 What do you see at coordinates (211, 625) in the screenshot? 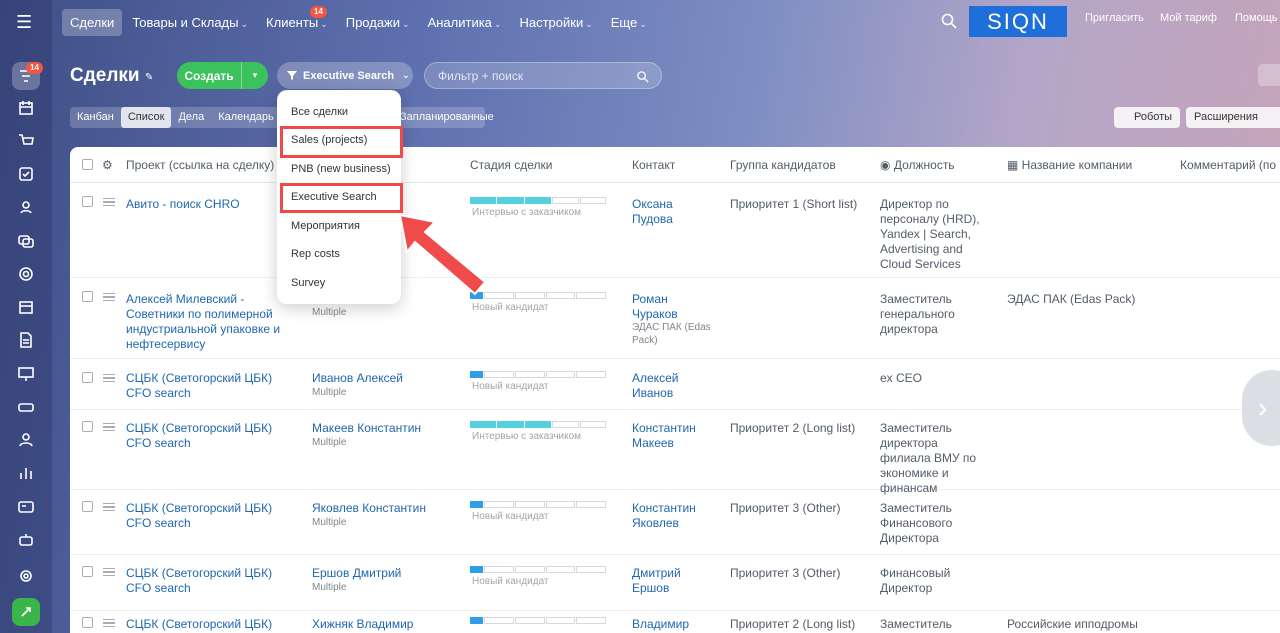
I see `project-link: СЦБК (Светогорский ЦБК) CFO` at bounding box center [211, 625].